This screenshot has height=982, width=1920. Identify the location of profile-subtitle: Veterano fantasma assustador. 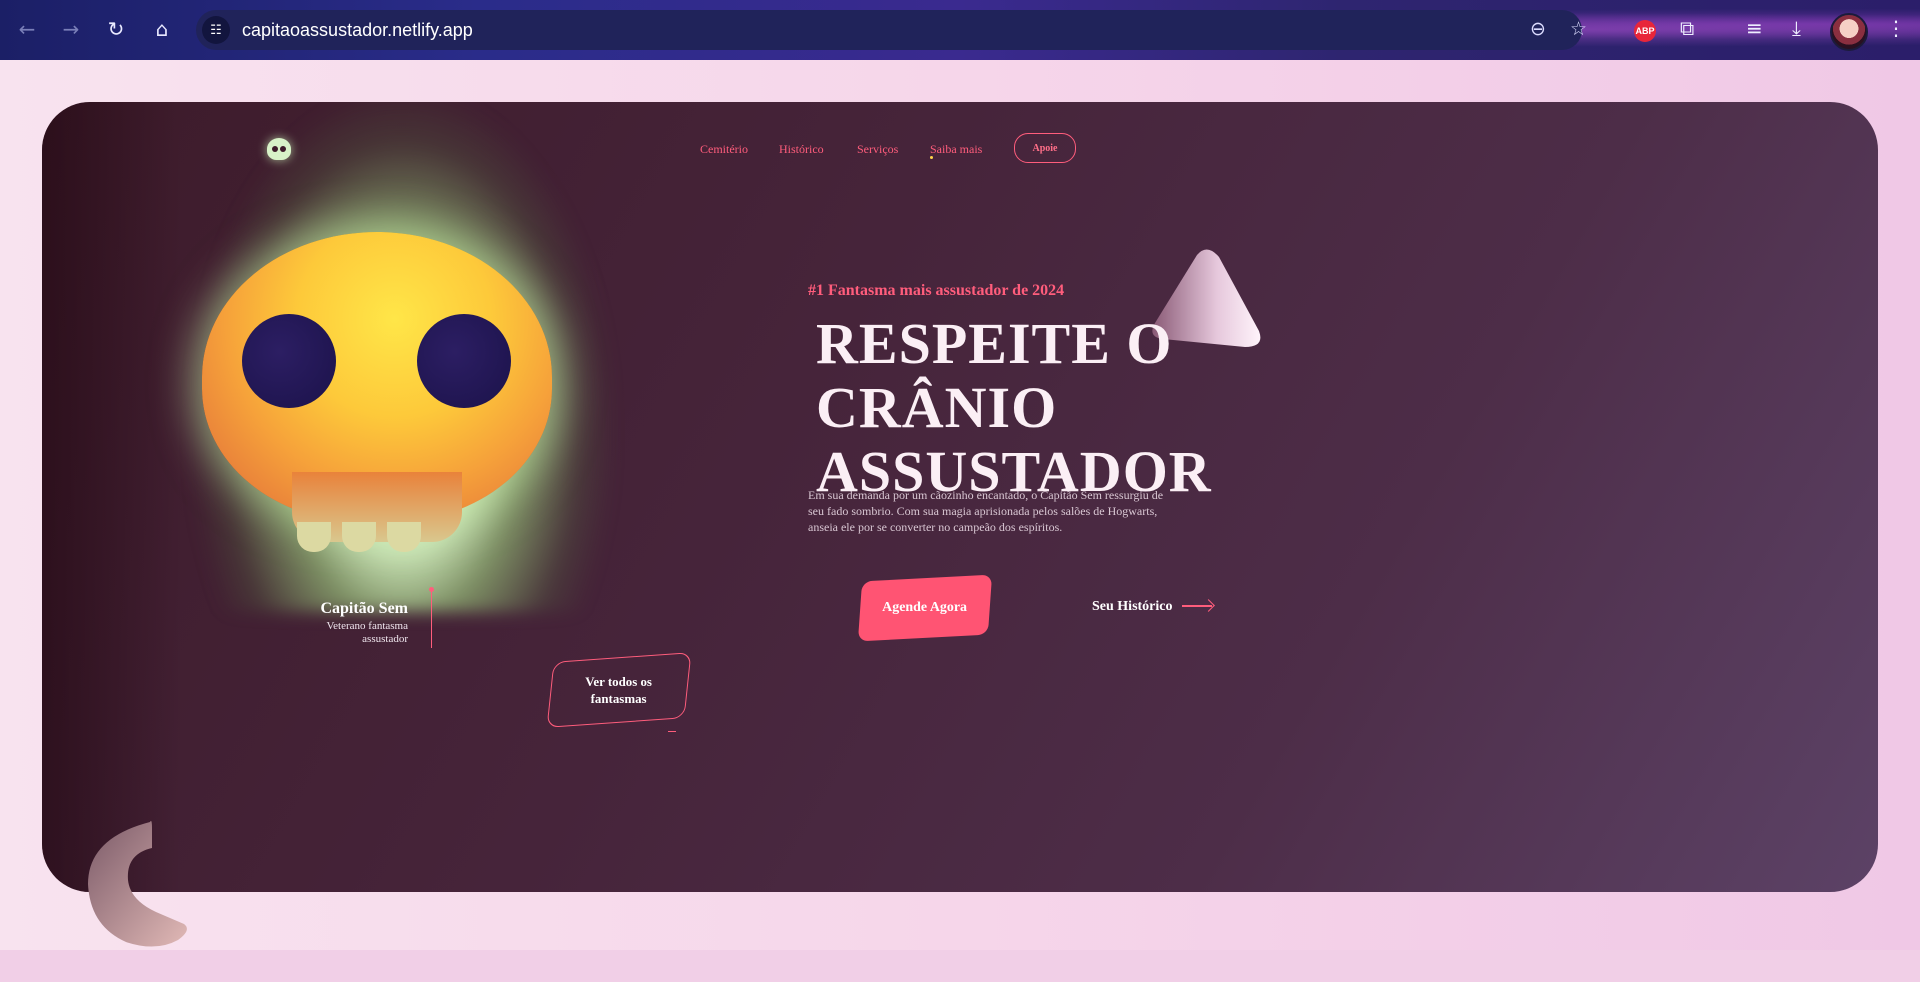
(345, 633).